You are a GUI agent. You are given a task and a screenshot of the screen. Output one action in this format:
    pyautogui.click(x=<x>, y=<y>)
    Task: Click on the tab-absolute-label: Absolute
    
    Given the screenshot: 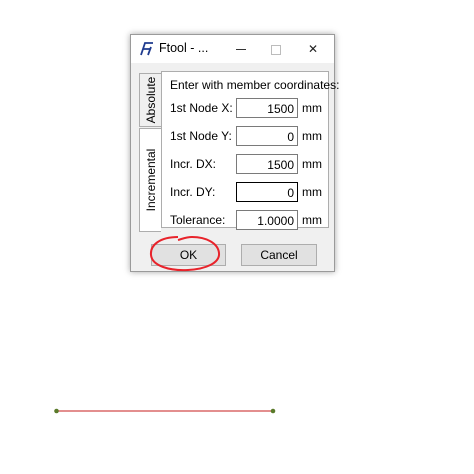 What is the action you would take?
    pyautogui.click(x=150, y=100)
    